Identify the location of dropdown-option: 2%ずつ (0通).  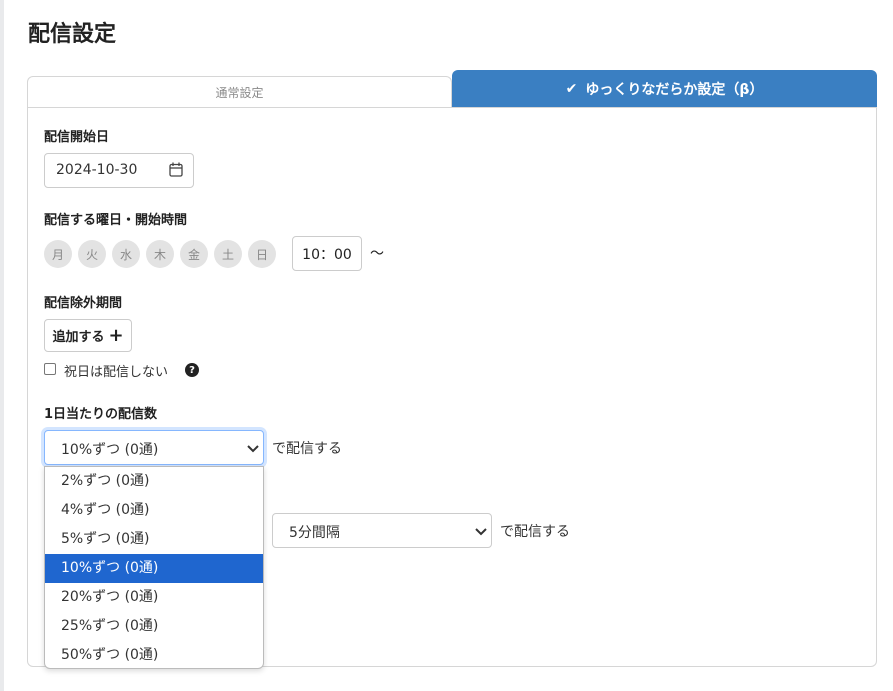
(154, 481).